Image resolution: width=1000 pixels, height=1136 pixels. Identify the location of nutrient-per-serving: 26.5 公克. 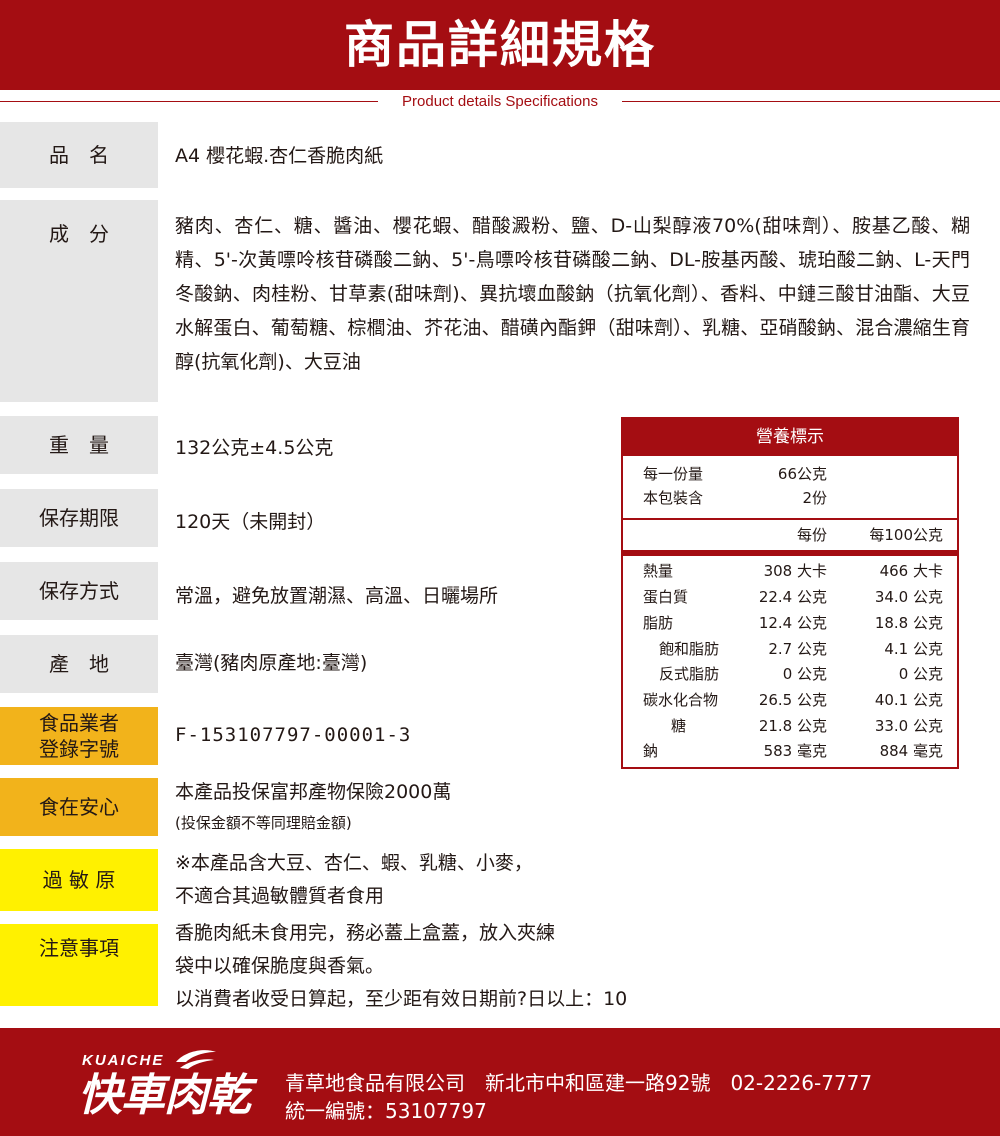
(792, 700).